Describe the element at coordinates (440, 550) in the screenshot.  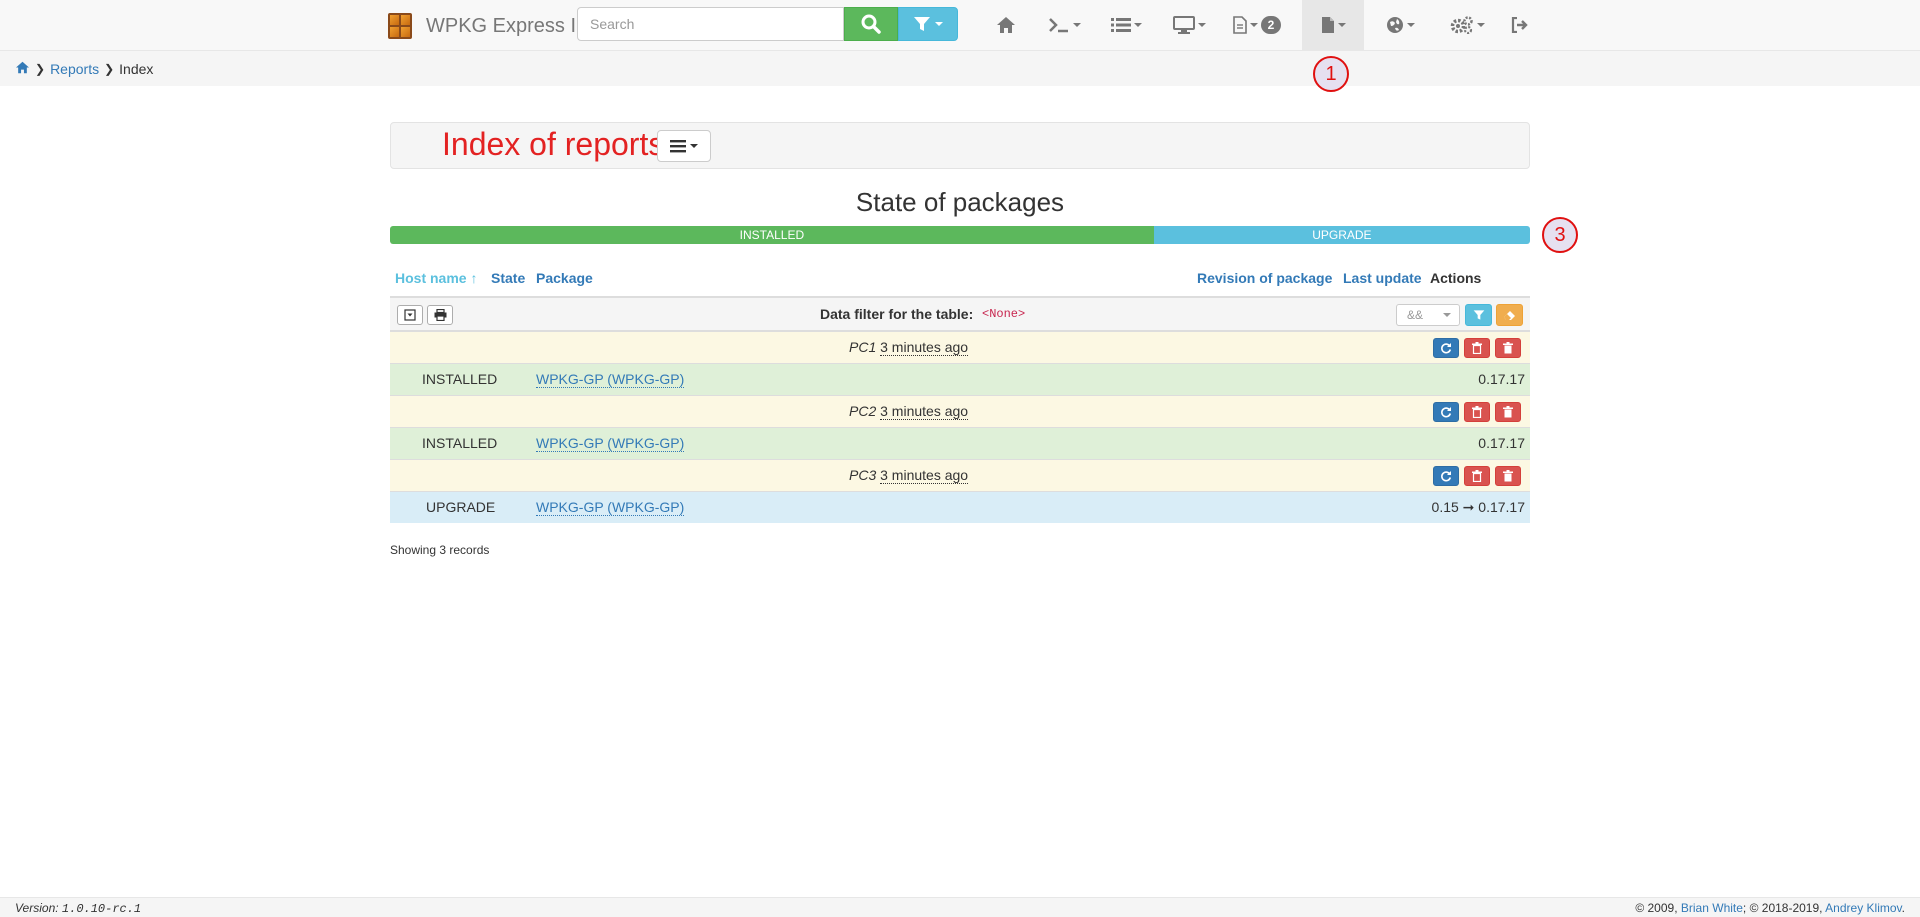
I see `records-count: Showing 3 records` at that location.